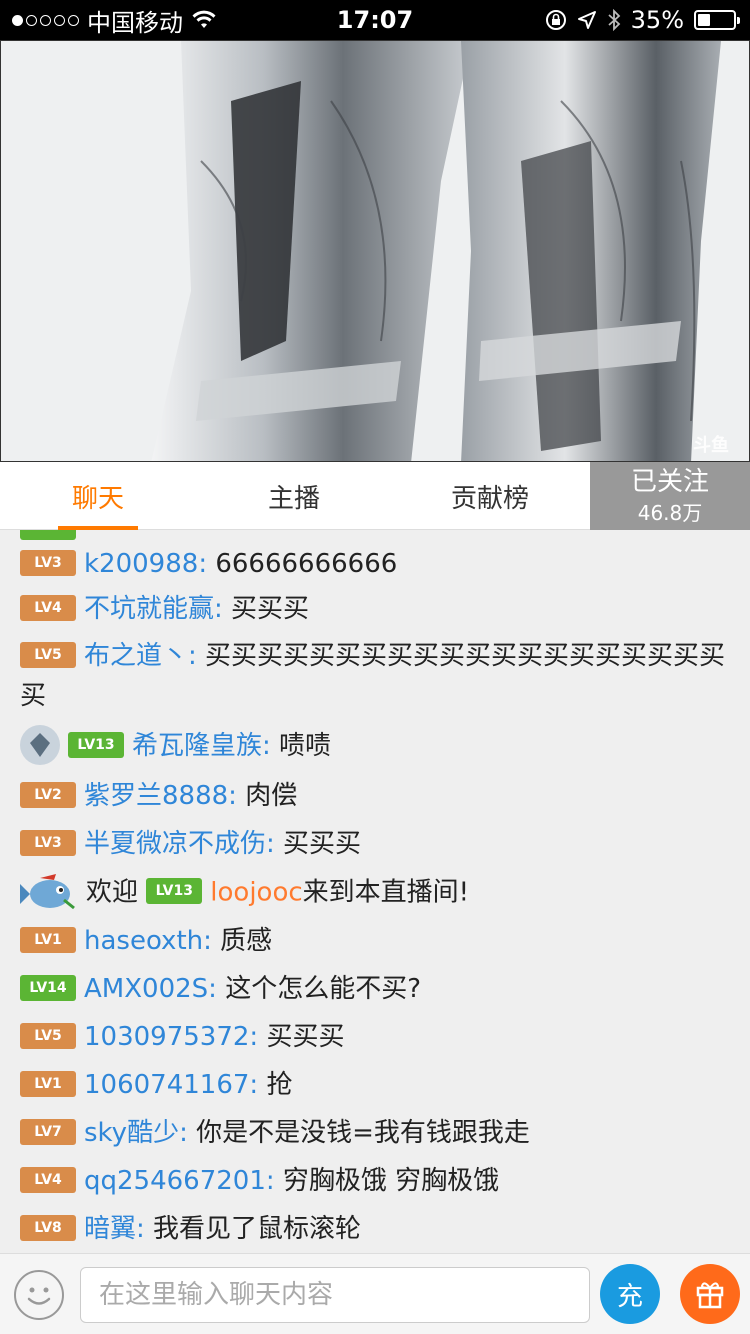  I want to click on wifi-icon, so click(204, 19).